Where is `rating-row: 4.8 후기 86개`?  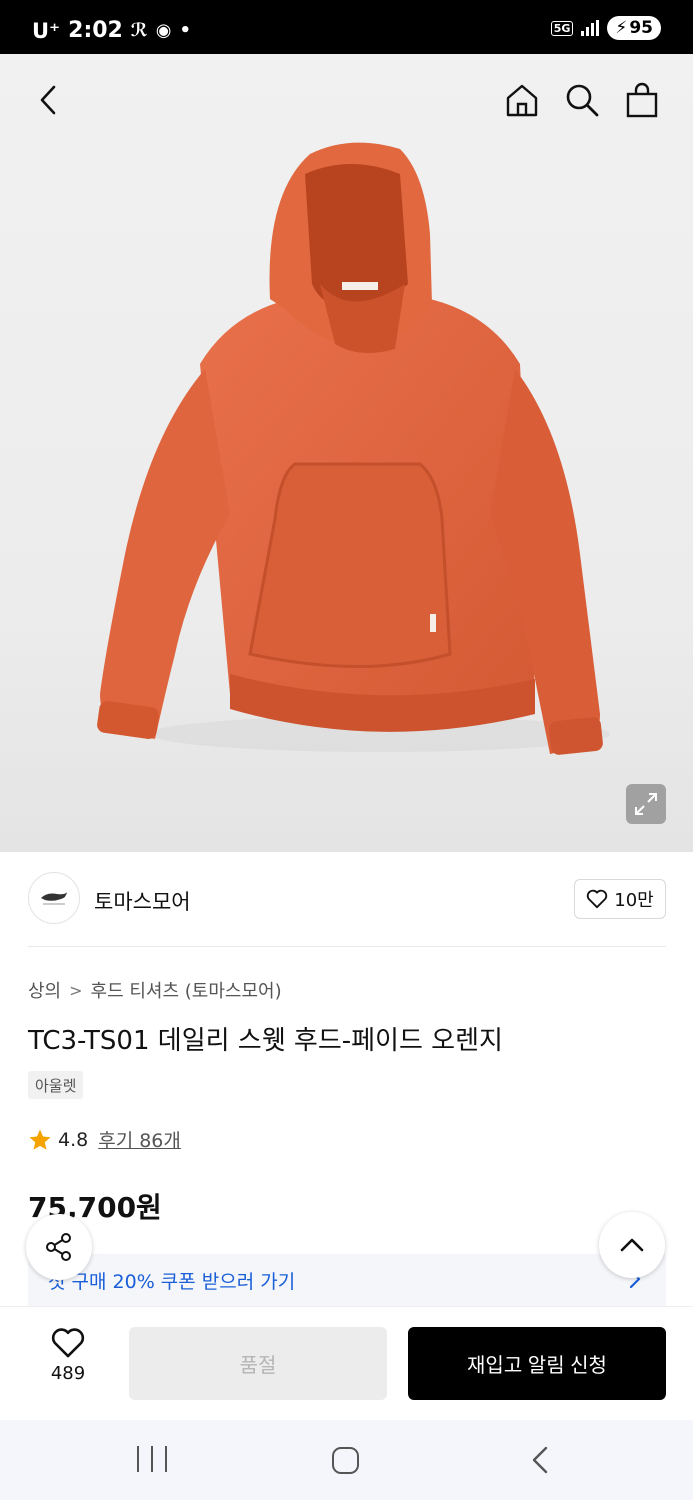 rating-row: 4.8 후기 86개 is located at coordinates (104, 1139).